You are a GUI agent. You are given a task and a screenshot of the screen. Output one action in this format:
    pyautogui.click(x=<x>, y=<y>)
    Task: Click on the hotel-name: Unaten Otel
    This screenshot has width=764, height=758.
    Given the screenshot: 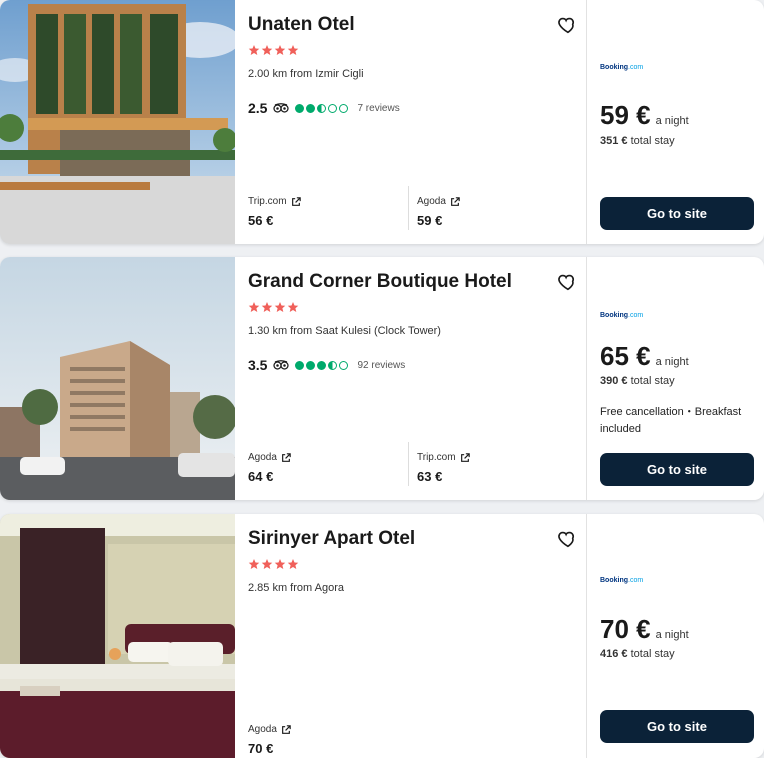 What is the action you would take?
    pyautogui.click(x=301, y=25)
    